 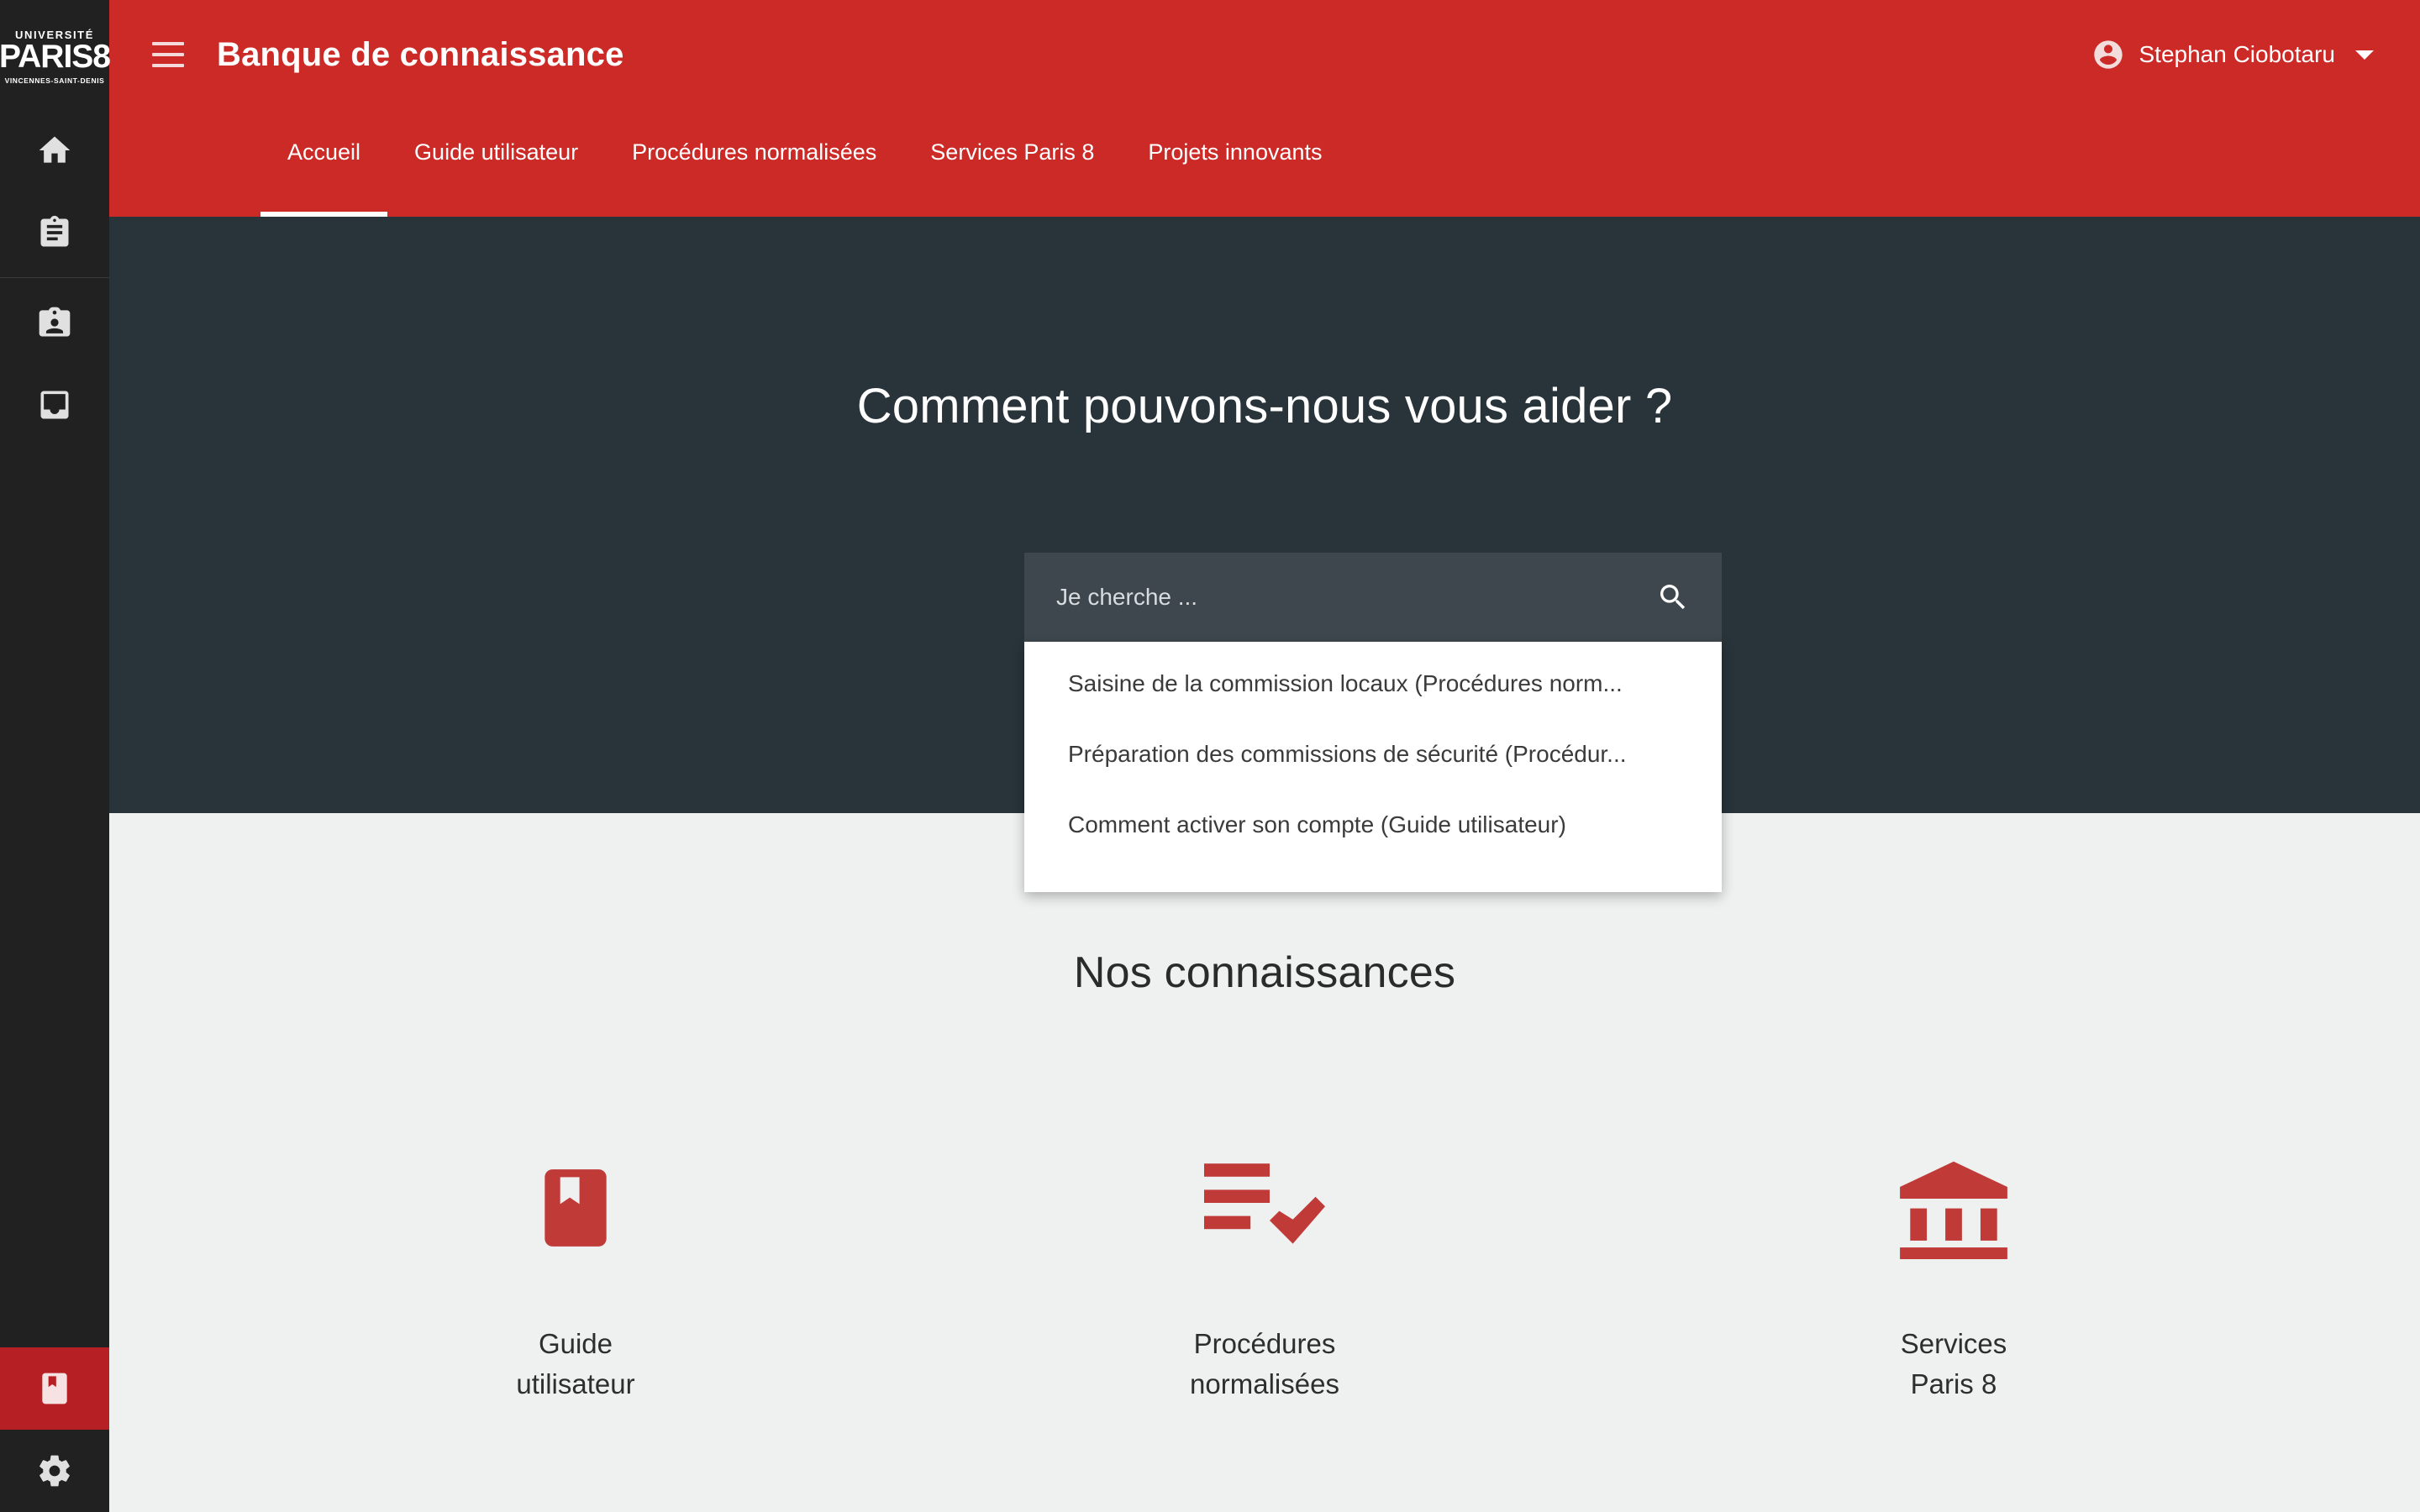 I want to click on rail-divider, so click(x=54, y=277).